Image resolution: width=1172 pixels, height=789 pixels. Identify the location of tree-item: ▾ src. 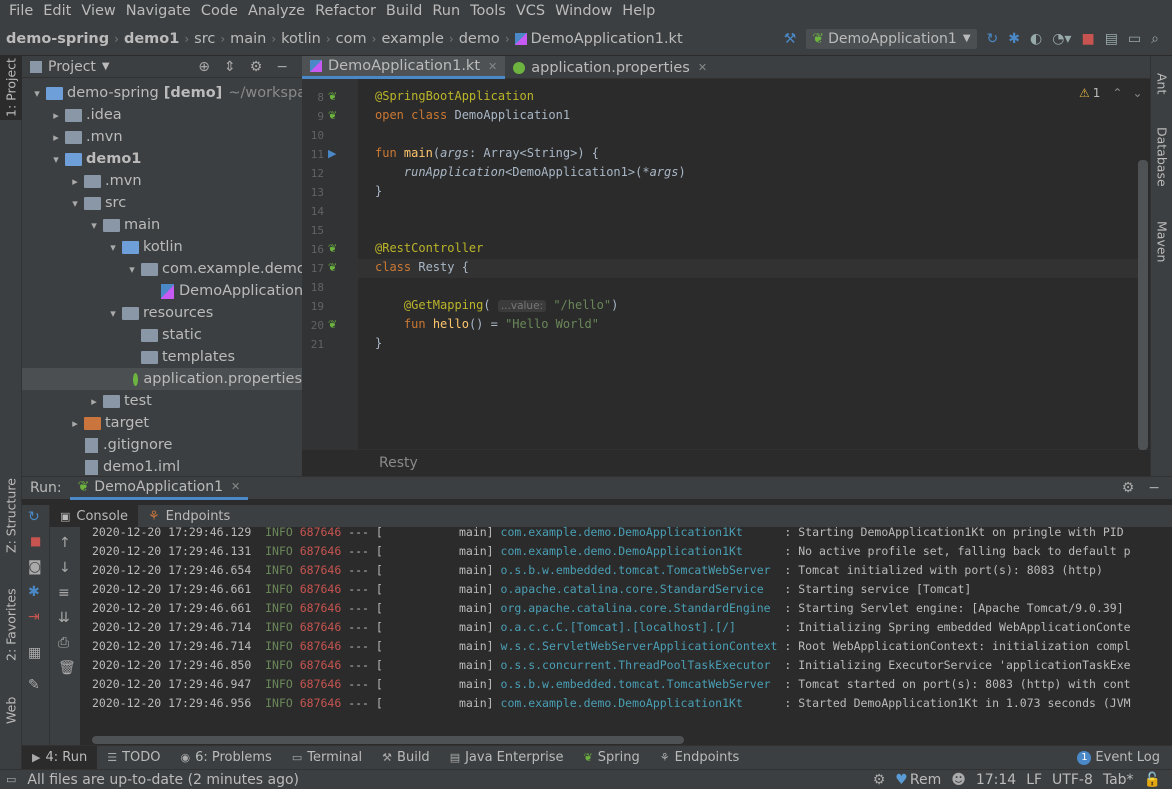
(74, 203).